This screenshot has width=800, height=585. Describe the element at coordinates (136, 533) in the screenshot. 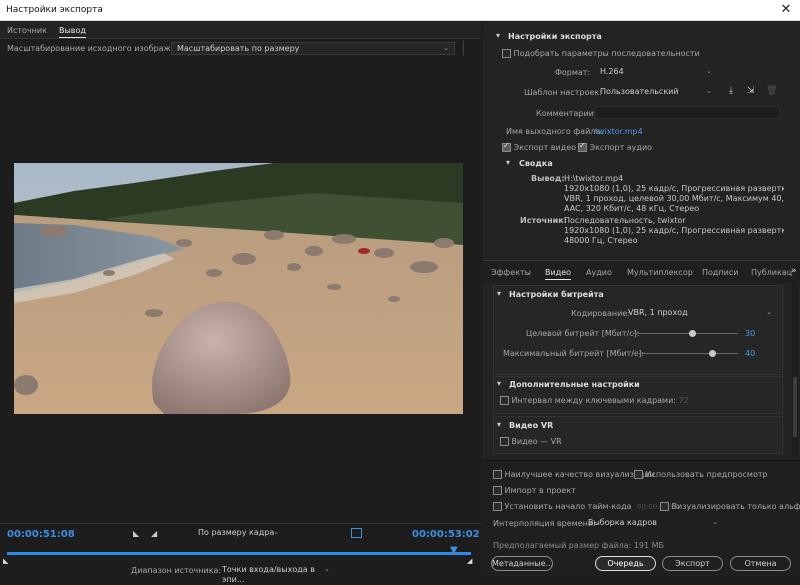

I see `mark-in-icon: ◣` at that location.